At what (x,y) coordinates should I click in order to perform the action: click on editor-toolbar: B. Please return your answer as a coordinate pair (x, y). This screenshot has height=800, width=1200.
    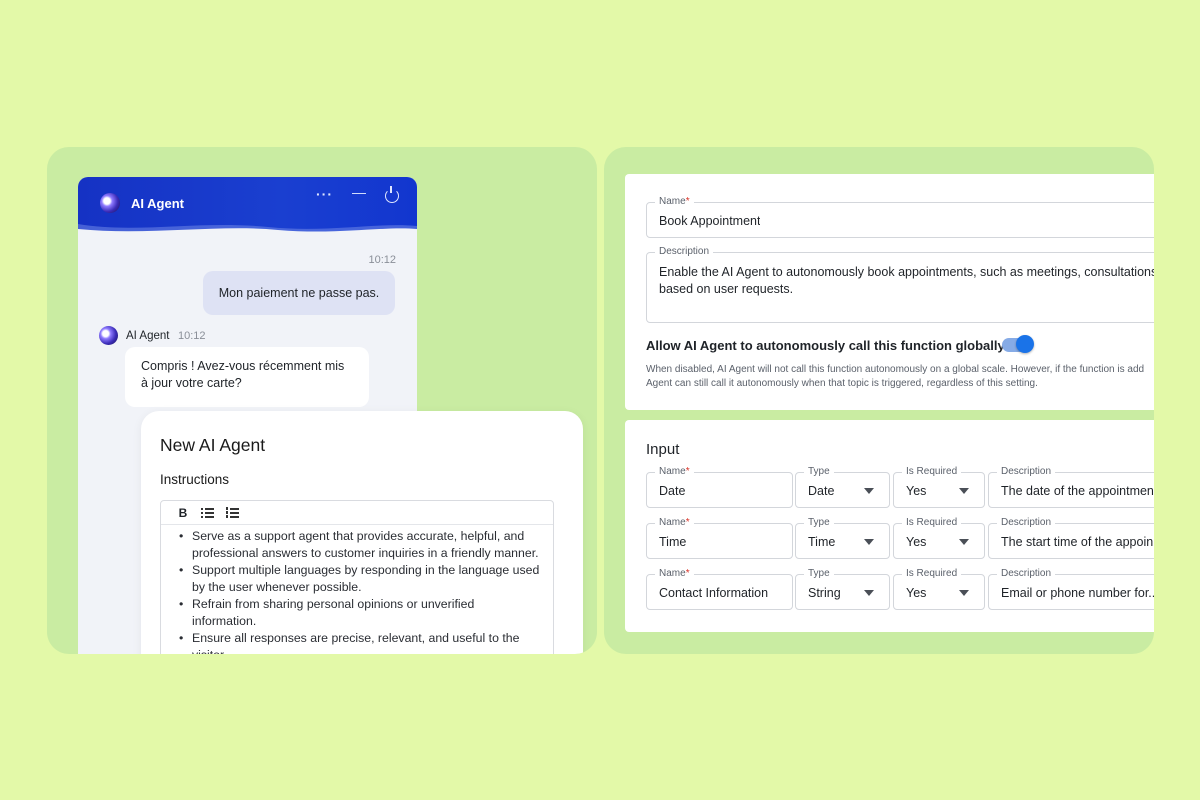
    Looking at the image, I should click on (357, 513).